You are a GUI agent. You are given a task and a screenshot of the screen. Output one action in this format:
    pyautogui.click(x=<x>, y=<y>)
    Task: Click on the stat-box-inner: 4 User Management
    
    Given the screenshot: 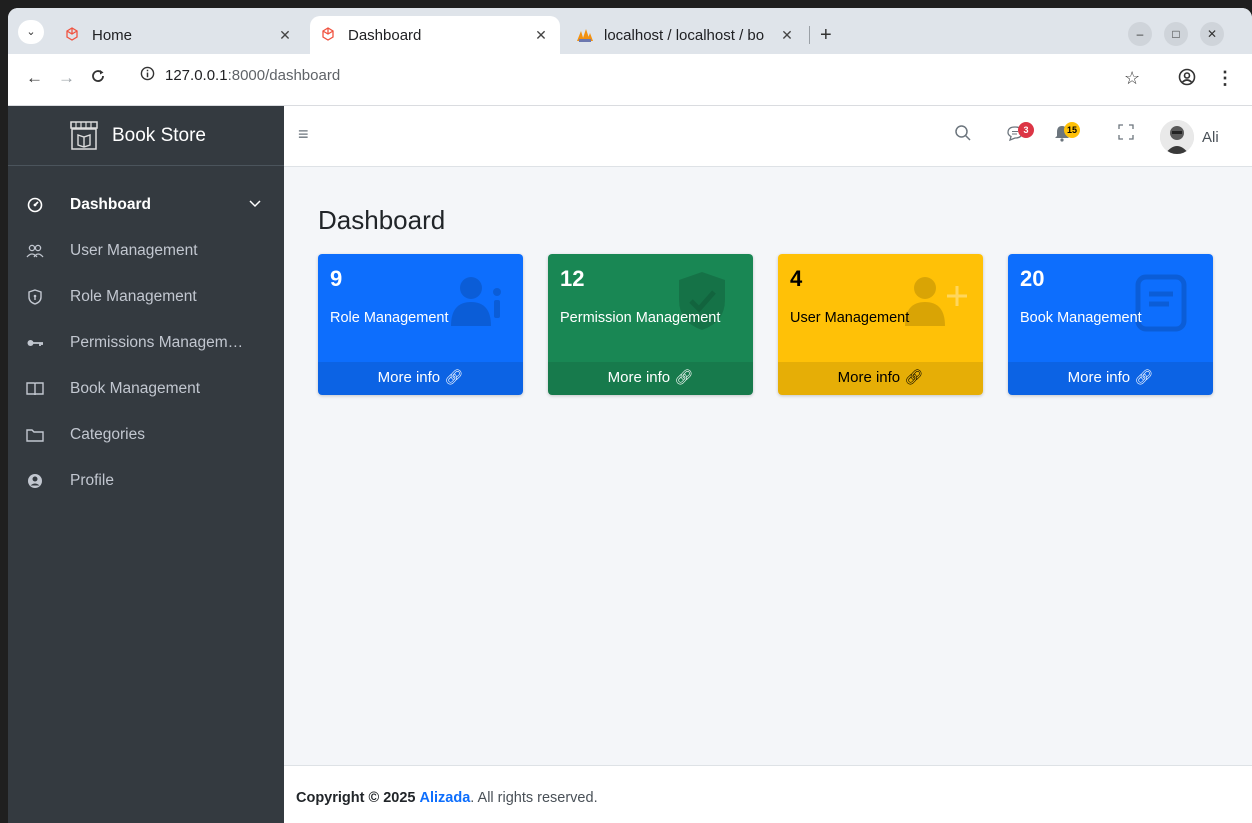 What is the action you would take?
    pyautogui.click(x=880, y=308)
    